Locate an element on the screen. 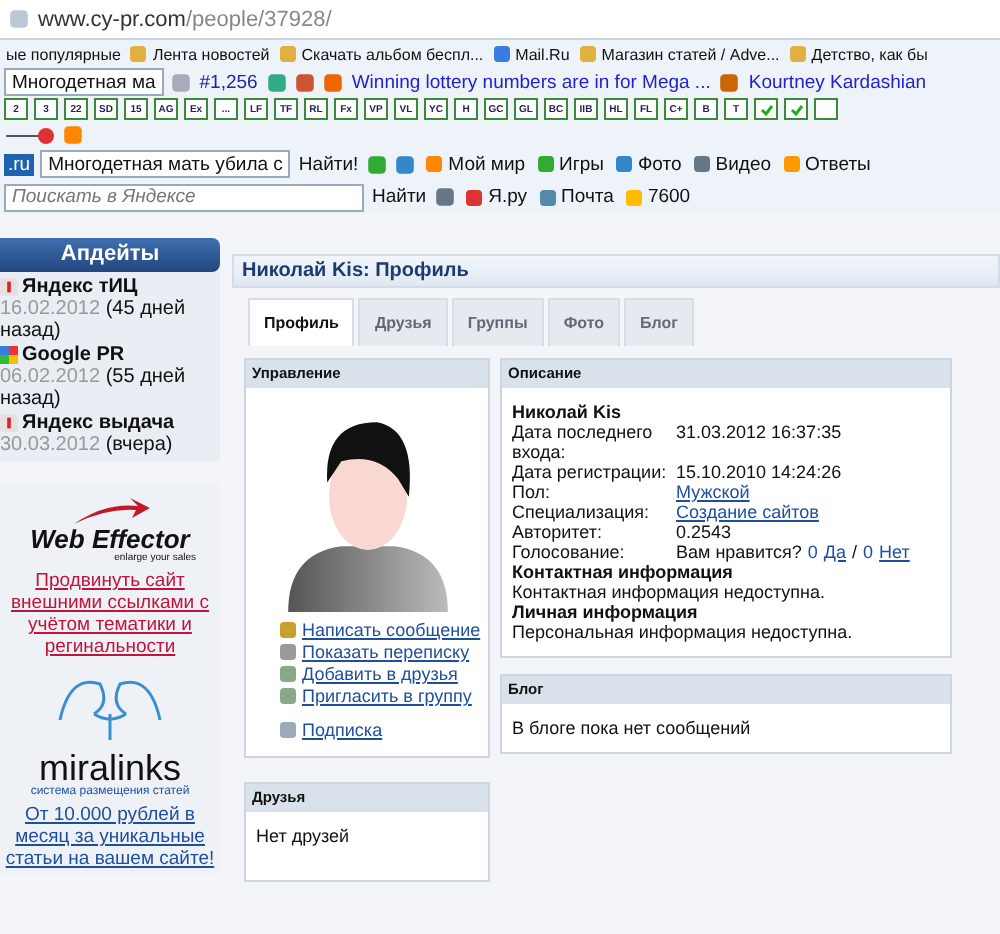 This screenshot has height=934, width=1000. update-name: Google PR is located at coordinates (73, 355).